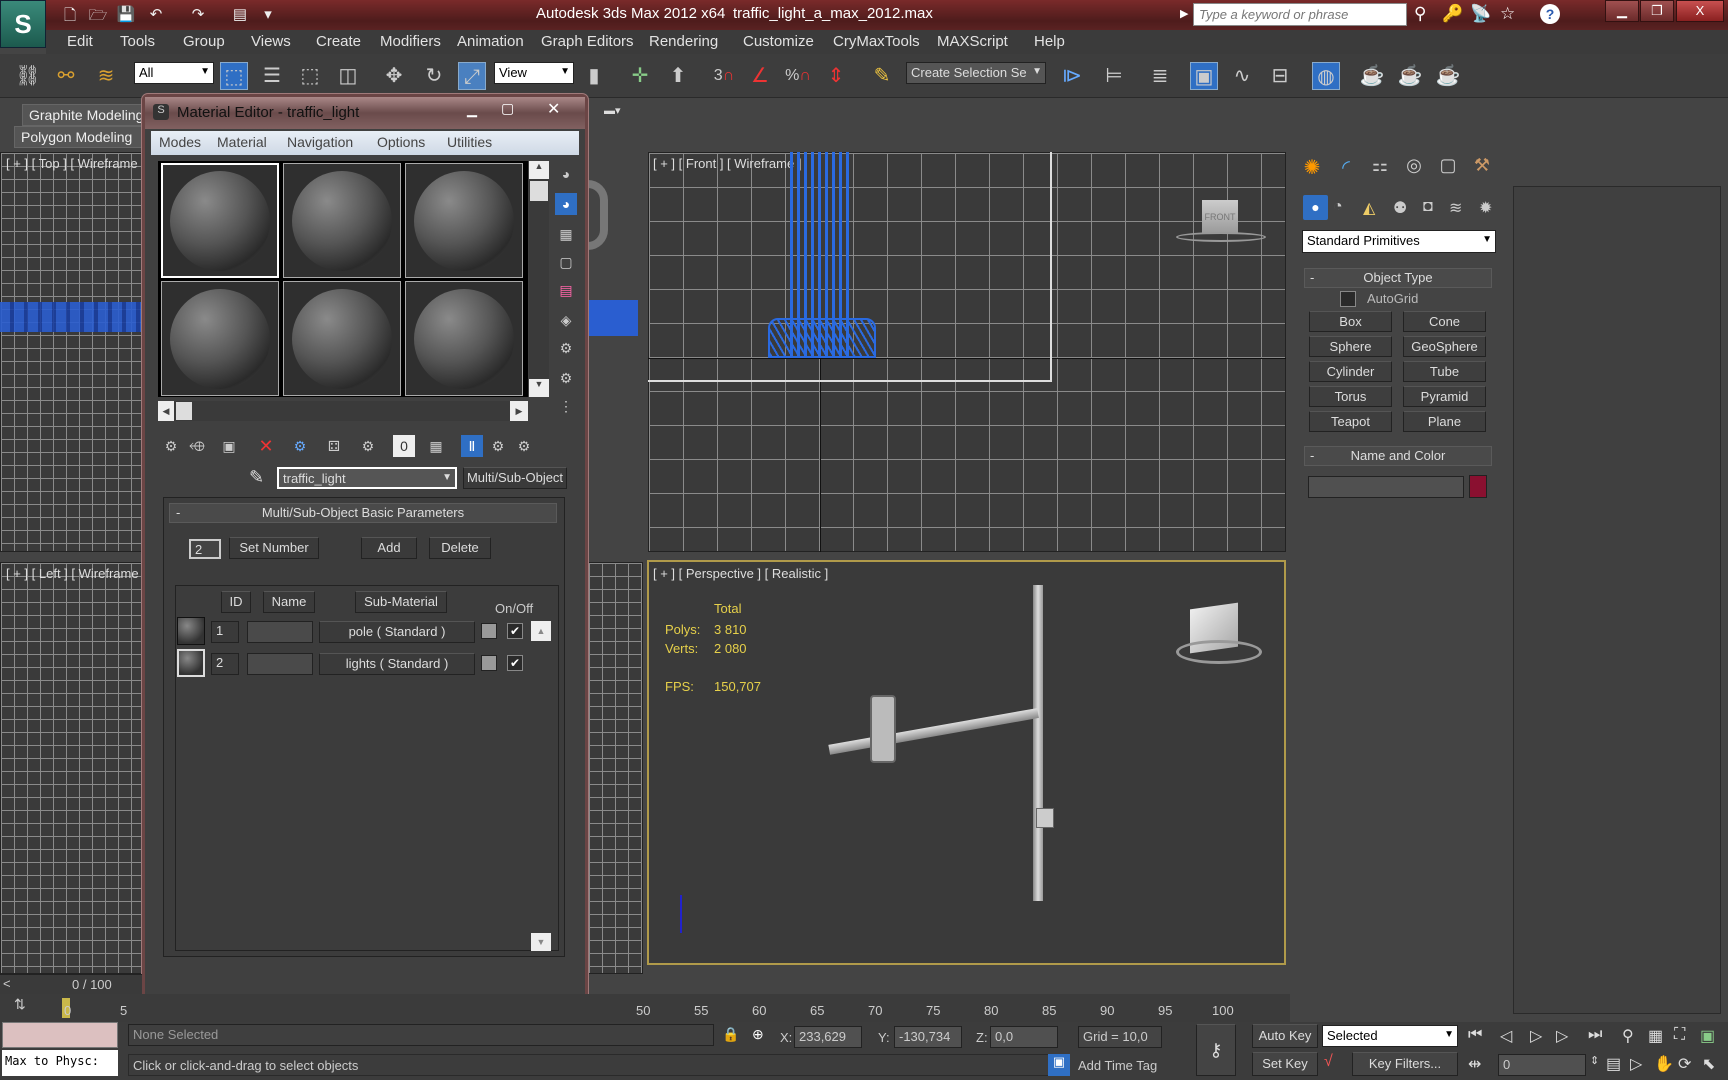  I want to click on go-to-start-icon: ⏮, so click(1475, 1035).